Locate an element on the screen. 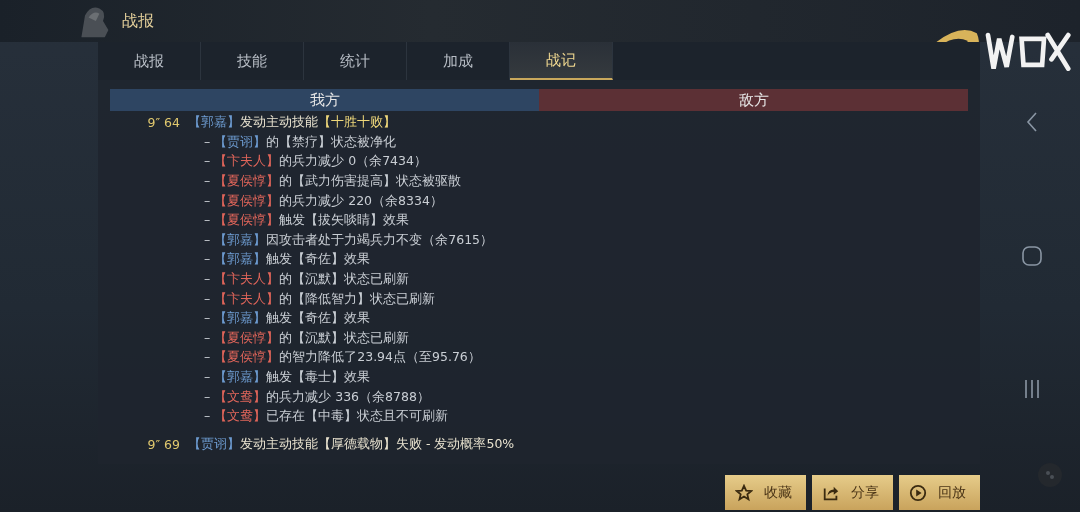 The image size is (1080, 512). log-line: – 【郭嘉】触发【毒士】效果 is located at coordinates (287, 377).